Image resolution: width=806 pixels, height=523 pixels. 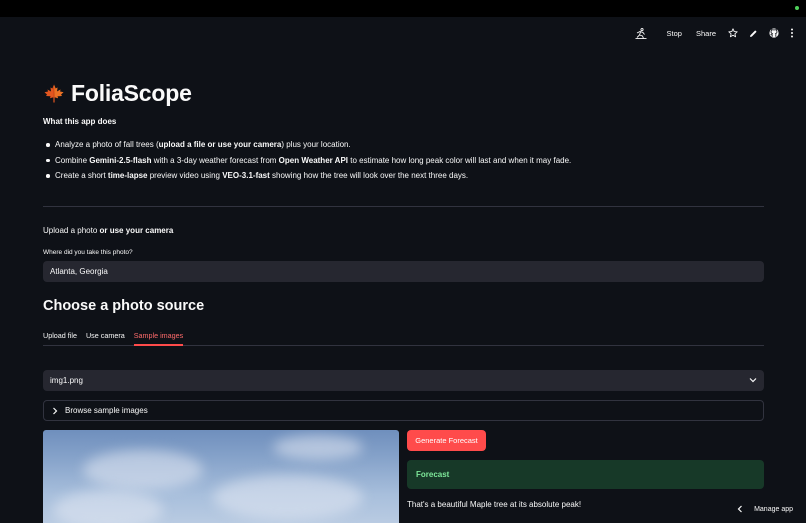 I want to click on generate-forecast-button: Generate Forecast, so click(x=446, y=440).